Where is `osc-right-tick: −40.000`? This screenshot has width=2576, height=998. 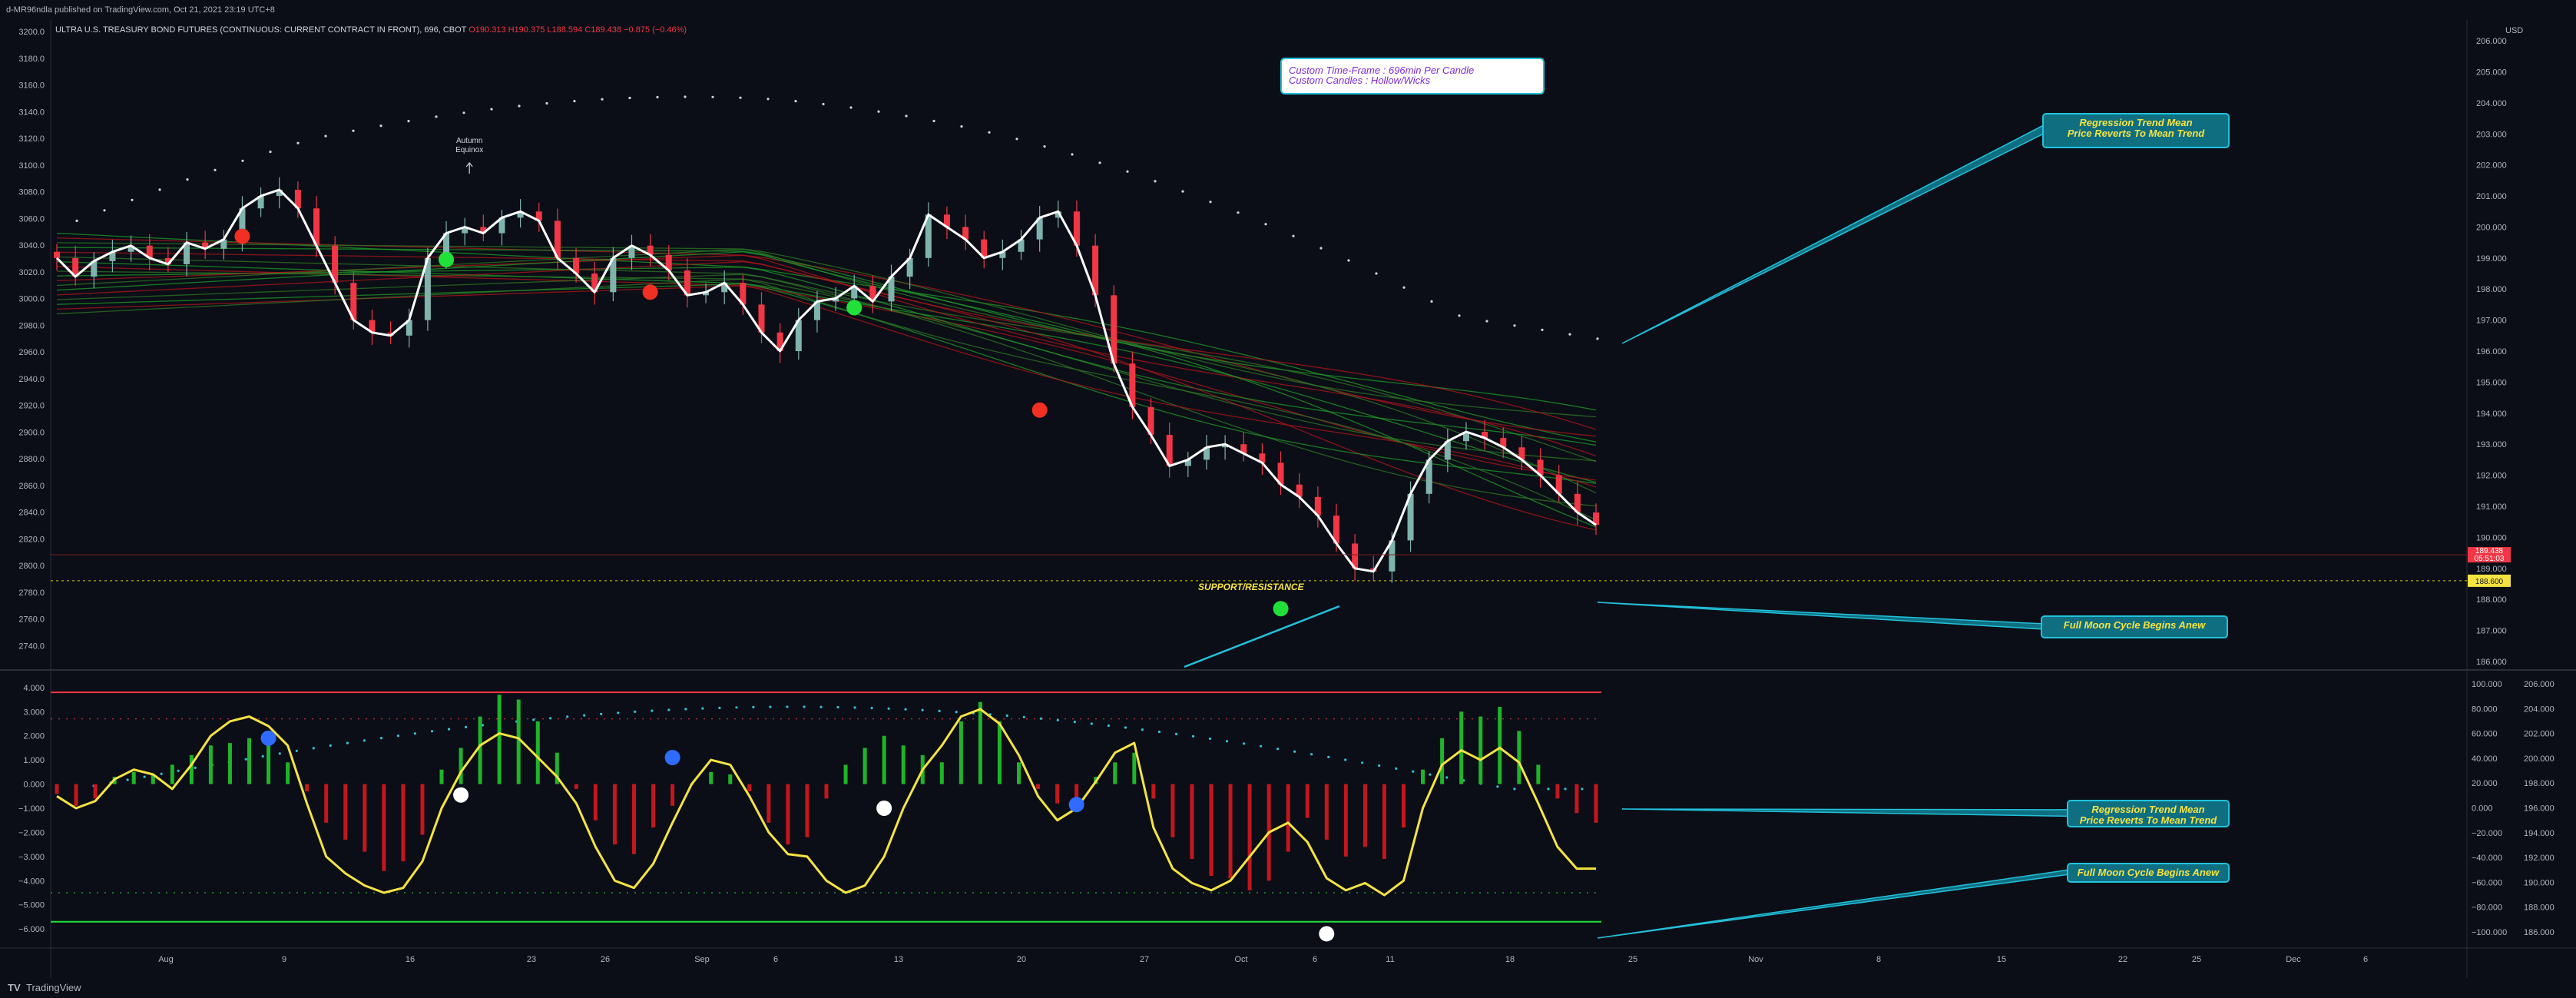
osc-right-tick: −40.000 is located at coordinates (2487, 858).